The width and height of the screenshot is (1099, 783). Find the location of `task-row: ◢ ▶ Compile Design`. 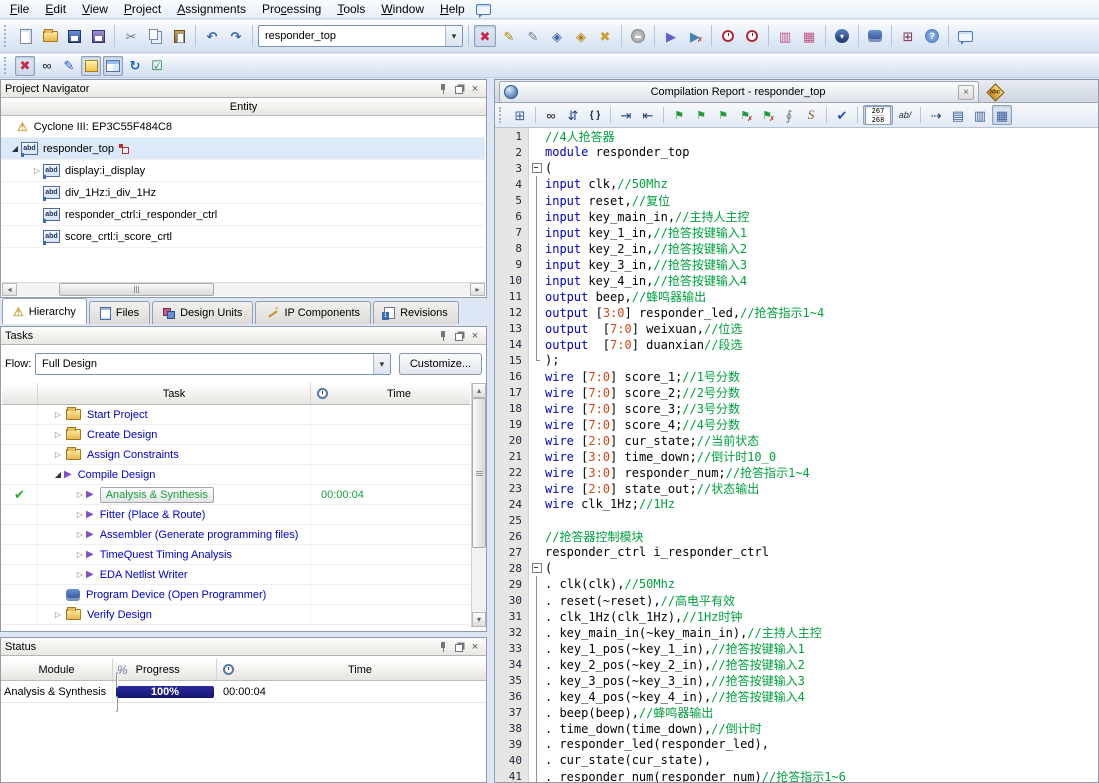

task-row: ◢ ▶ Compile Design is located at coordinates (236, 475).